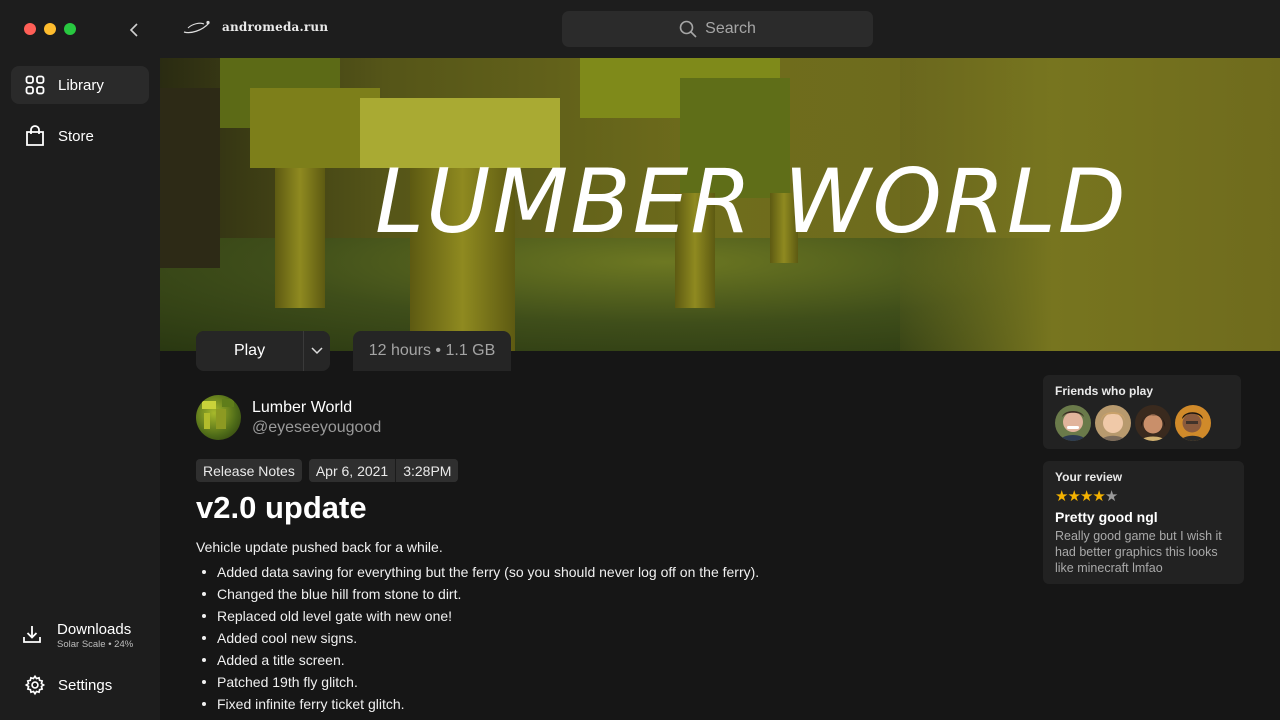 This screenshot has height=720, width=1280. What do you see at coordinates (275, 27) in the screenshot?
I see `brand-name: andromeda.run` at bounding box center [275, 27].